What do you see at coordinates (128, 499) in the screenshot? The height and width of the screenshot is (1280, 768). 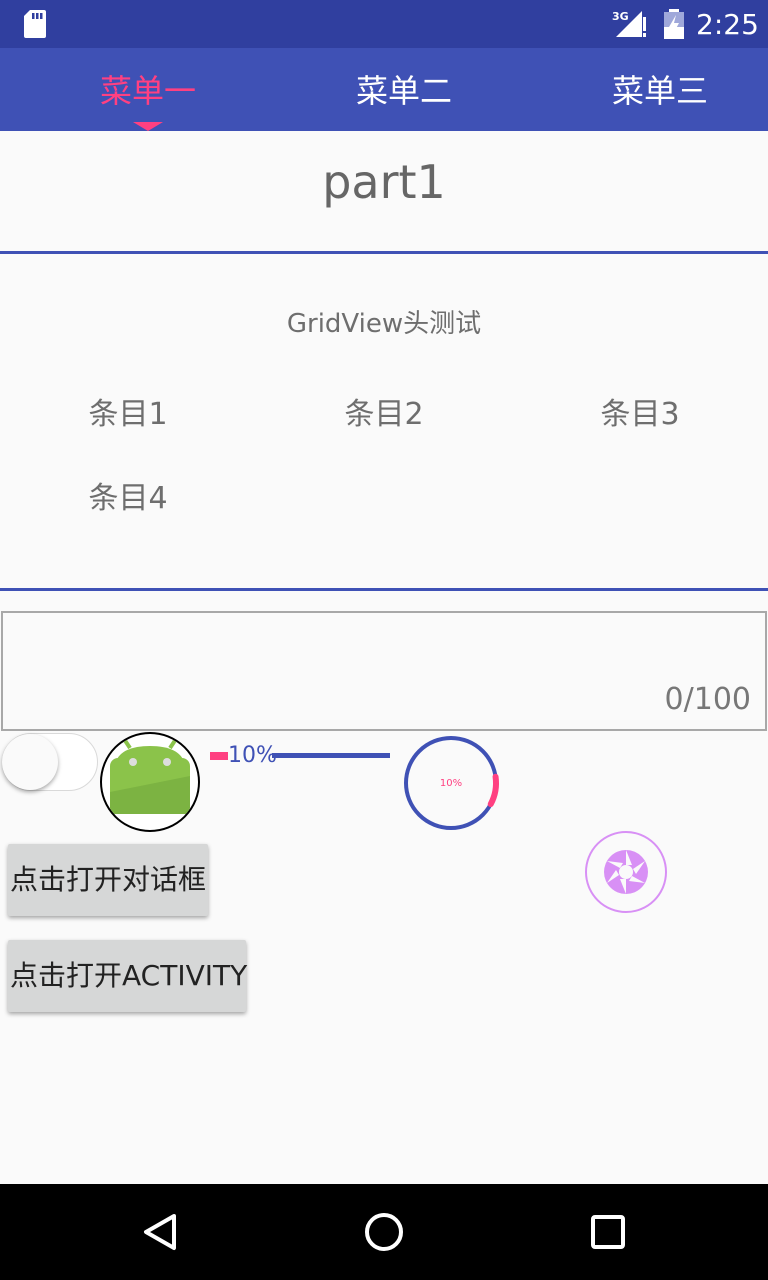 I see `grid-item-4: 条目4` at bounding box center [128, 499].